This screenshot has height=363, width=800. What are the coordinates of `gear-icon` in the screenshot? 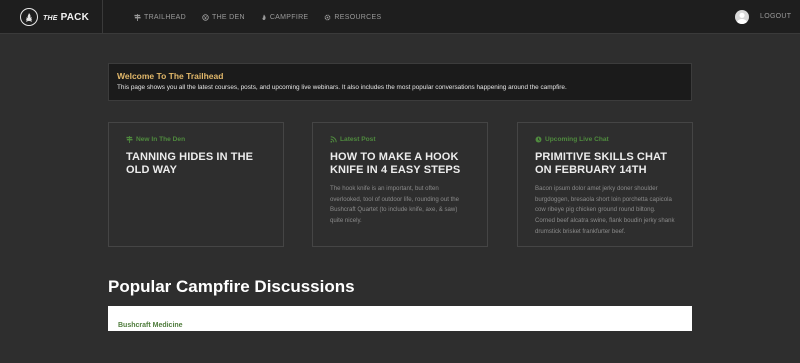 It's located at (328, 17).